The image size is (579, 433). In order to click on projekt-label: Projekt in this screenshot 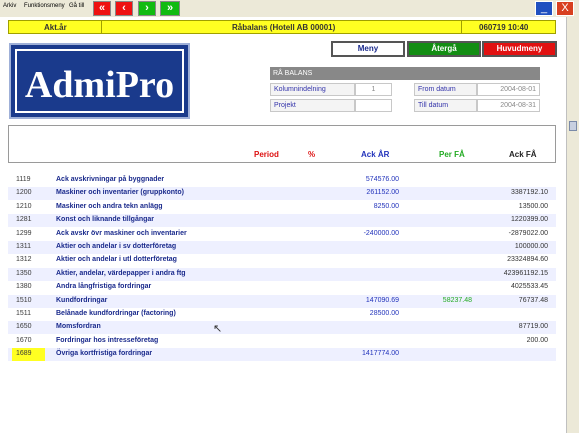, I will do `click(312, 105)`.